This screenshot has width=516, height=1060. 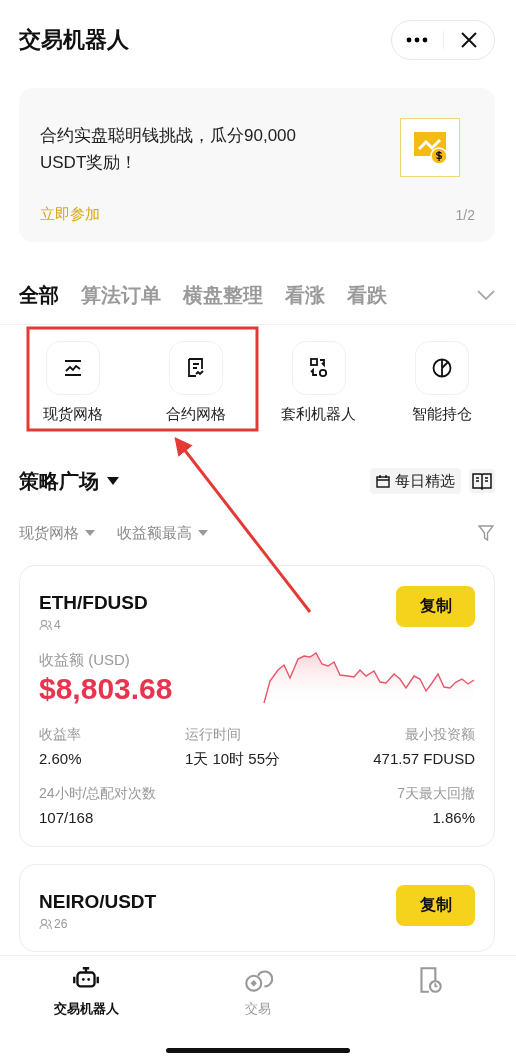 I want to click on shortcut-label: 合约网格, so click(x=196, y=414).